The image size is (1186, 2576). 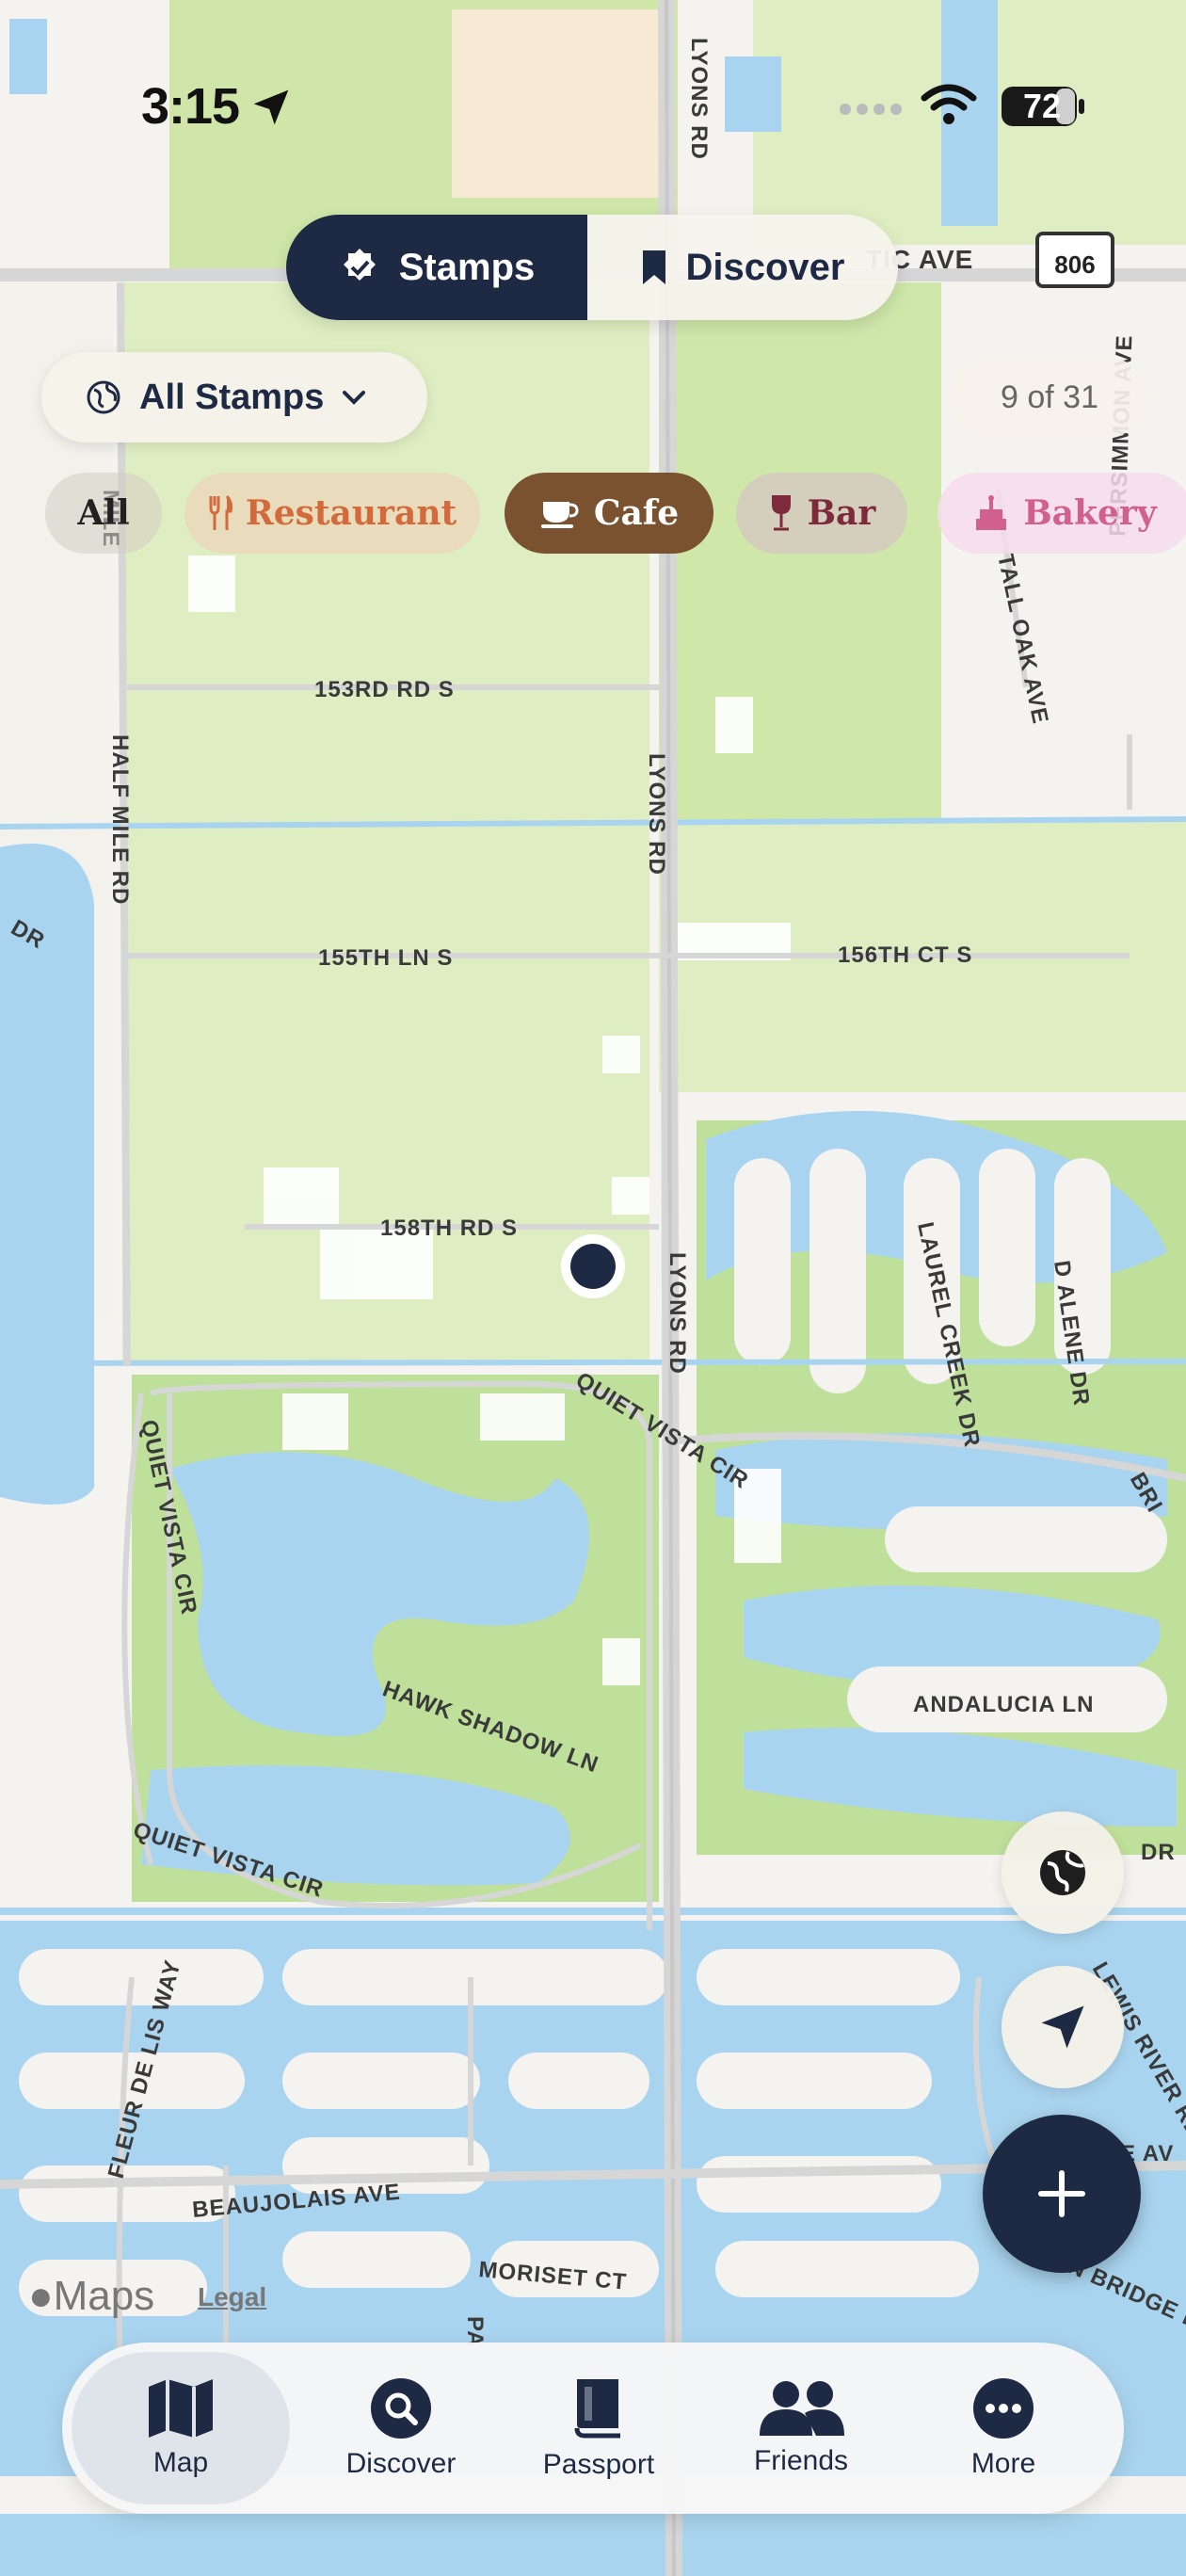 What do you see at coordinates (1004, 1704) in the screenshot?
I see `svg-text: ANDALUCIA LN` at bounding box center [1004, 1704].